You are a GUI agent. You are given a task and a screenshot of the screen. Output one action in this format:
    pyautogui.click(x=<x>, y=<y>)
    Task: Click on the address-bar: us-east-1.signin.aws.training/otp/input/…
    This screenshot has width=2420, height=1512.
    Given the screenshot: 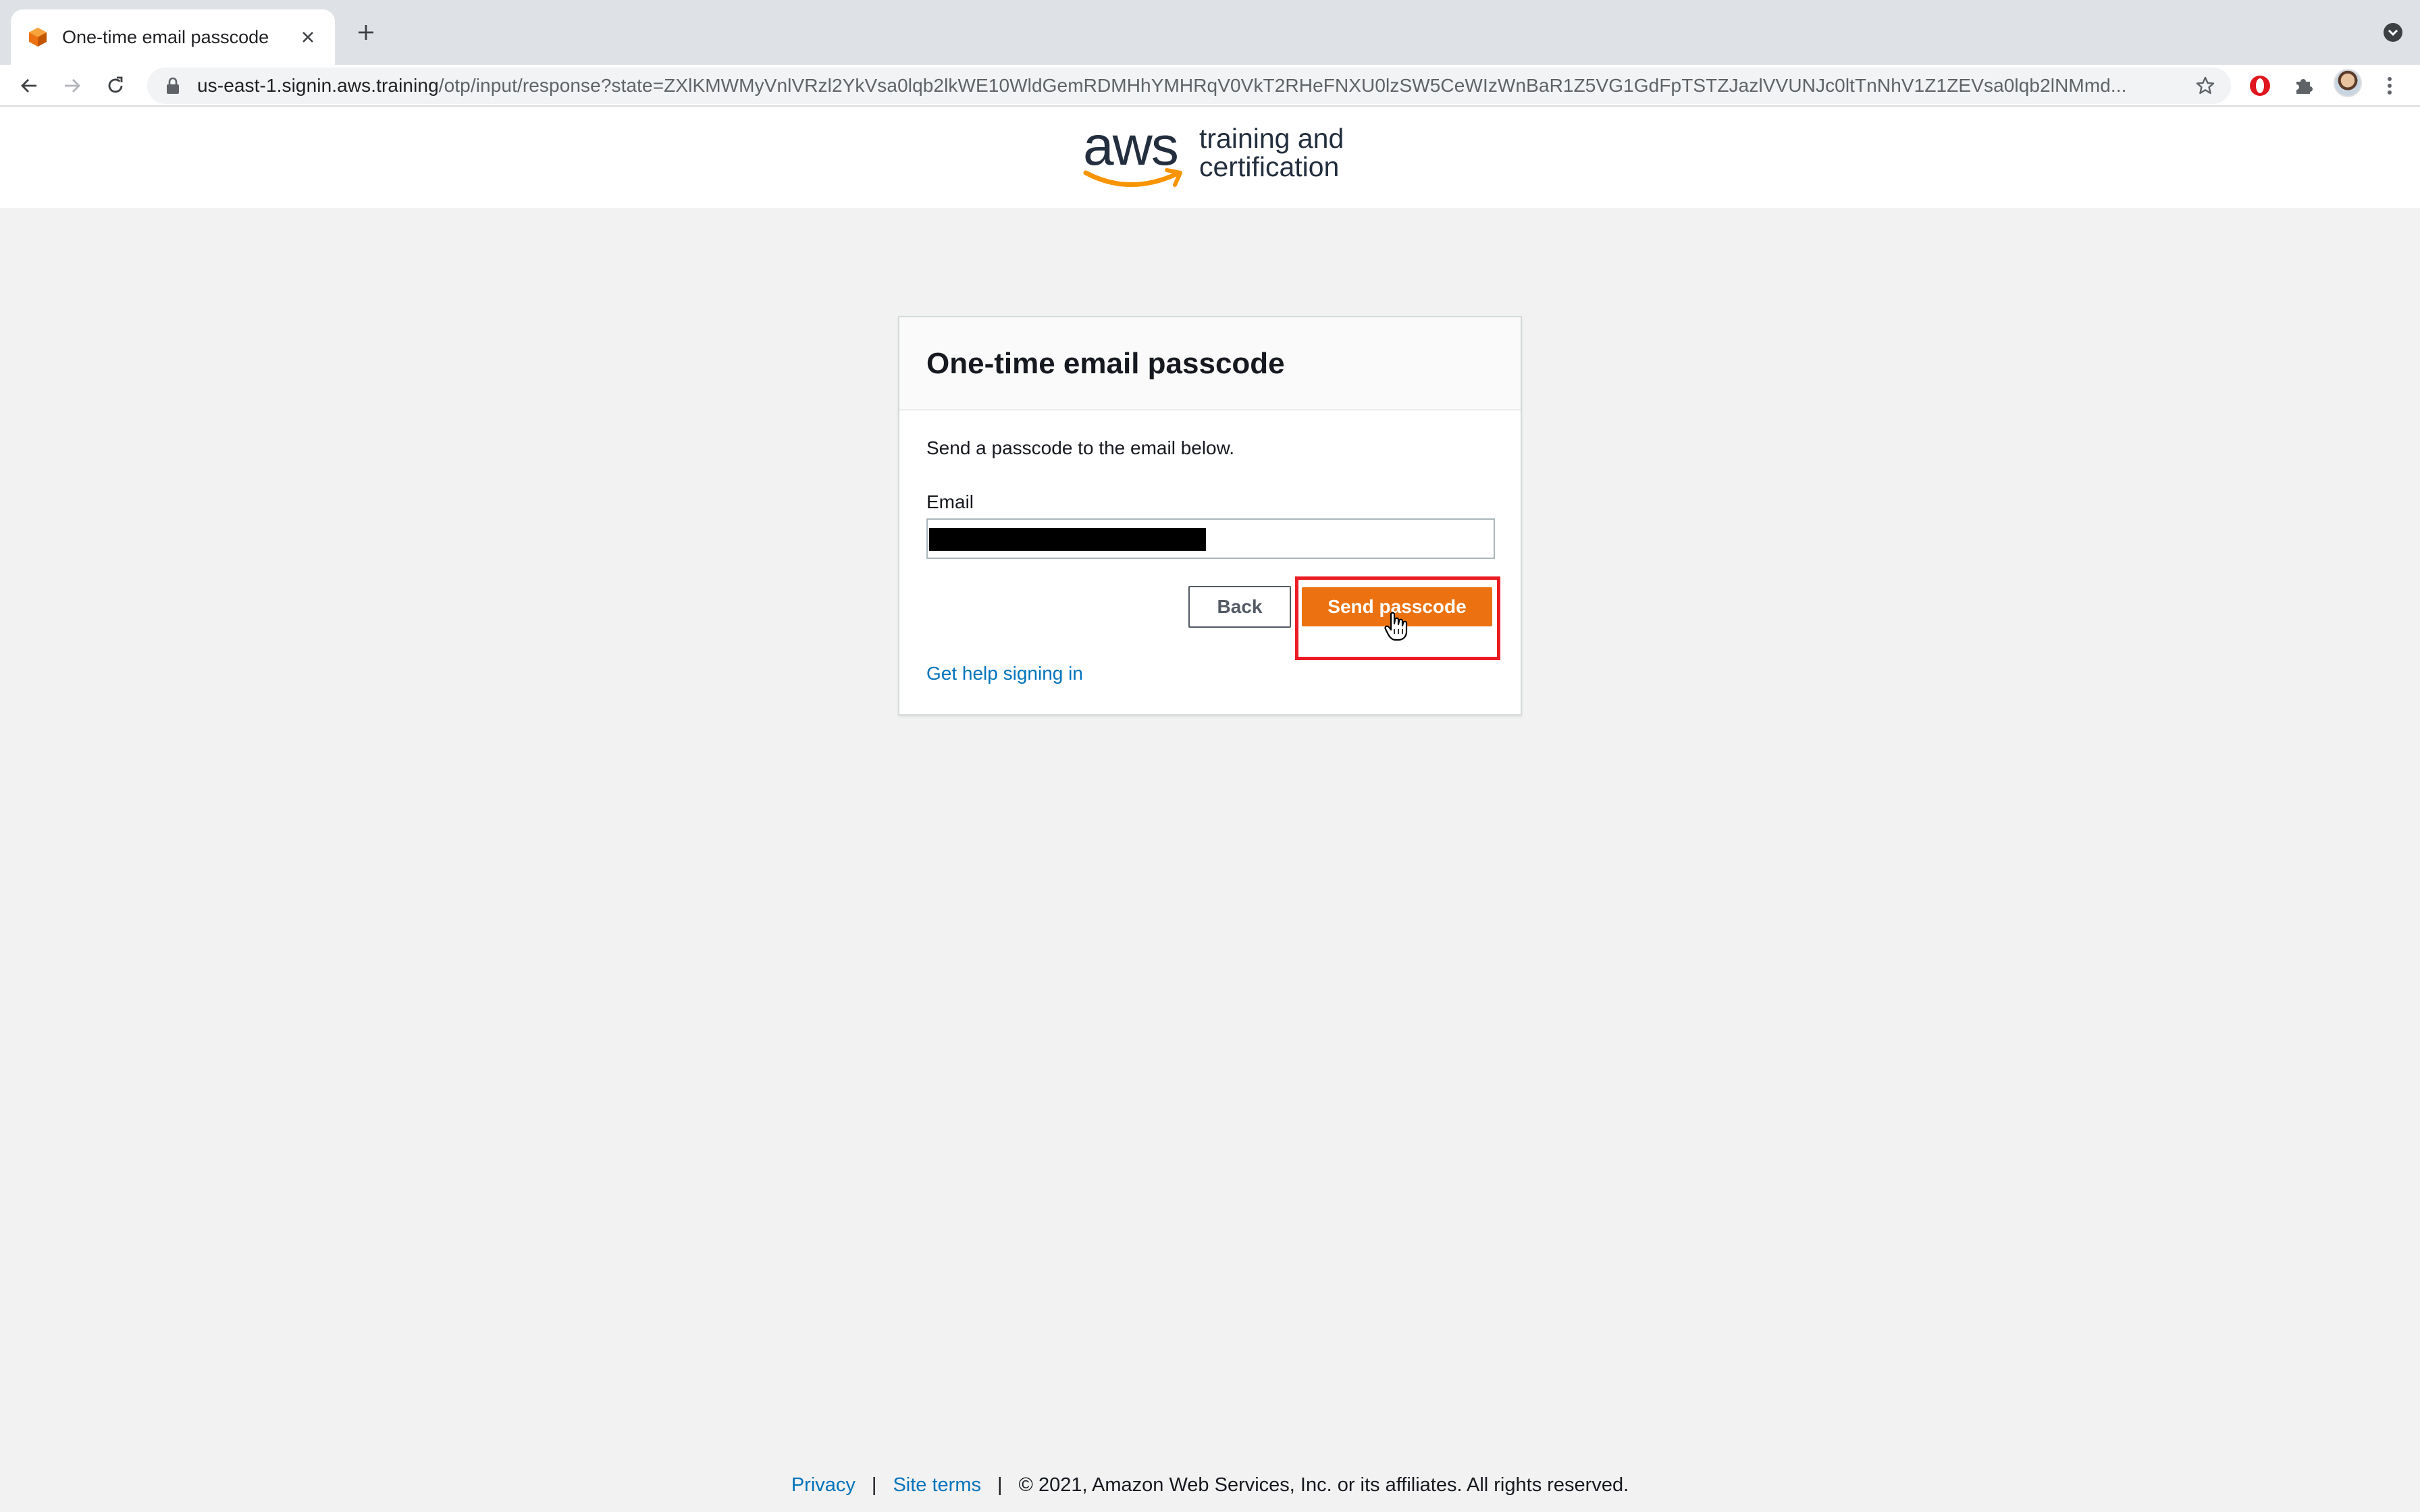 What is the action you would take?
    pyautogui.click(x=1189, y=86)
    